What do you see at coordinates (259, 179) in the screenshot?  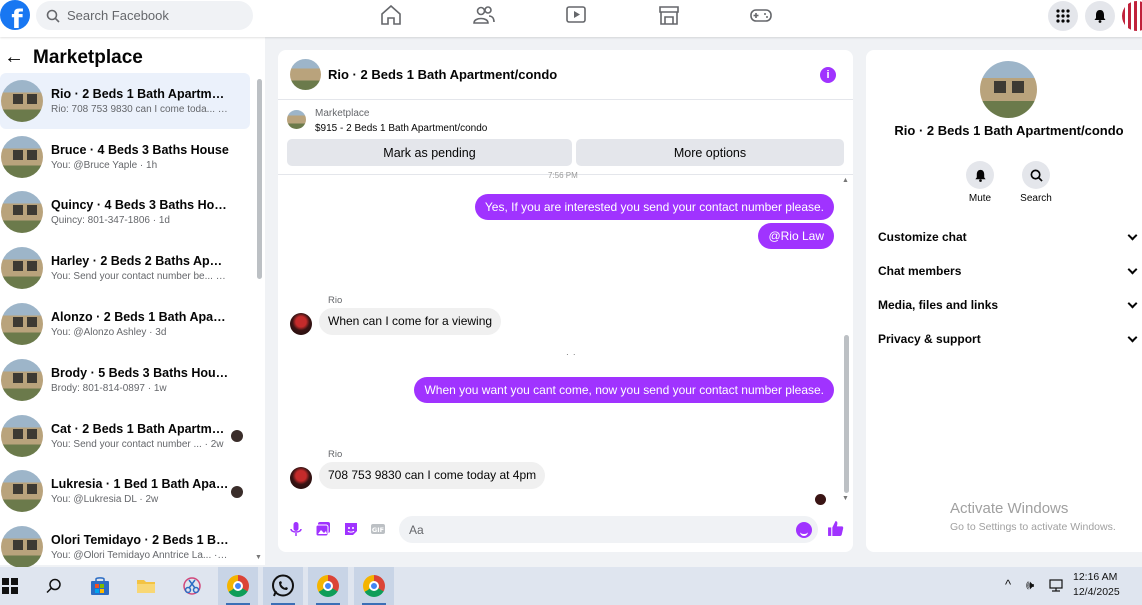 I see `sidebar-scrollbar` at bounding box center [259, 179].